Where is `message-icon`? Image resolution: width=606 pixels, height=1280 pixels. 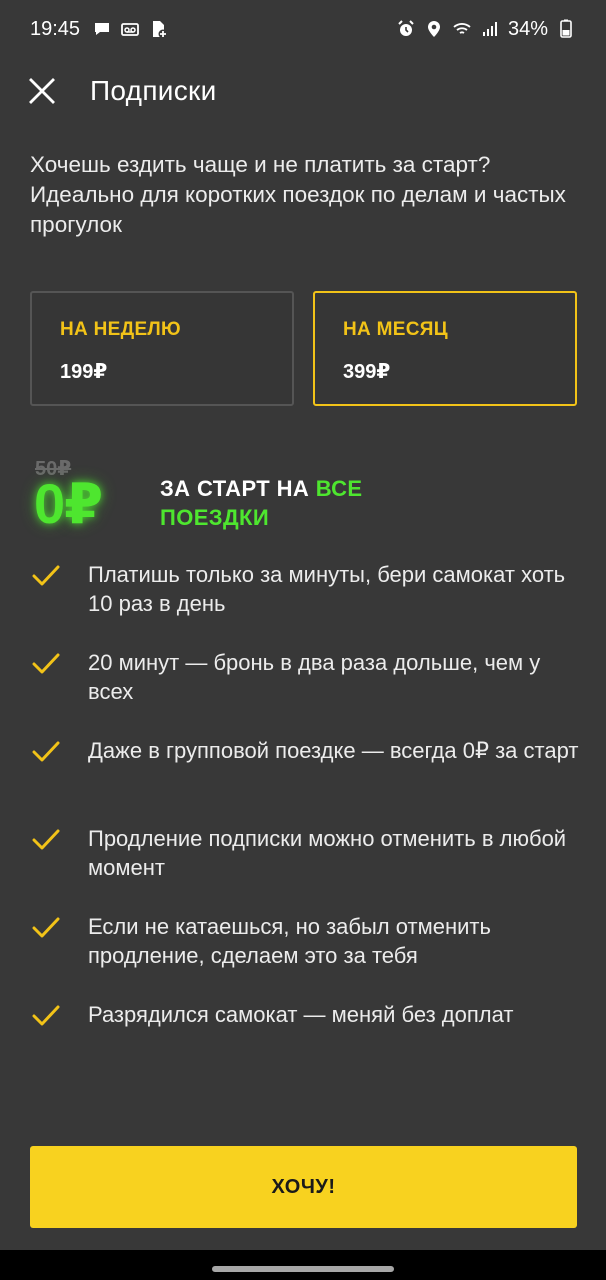 message-icon is located at coordinates (102, 29).